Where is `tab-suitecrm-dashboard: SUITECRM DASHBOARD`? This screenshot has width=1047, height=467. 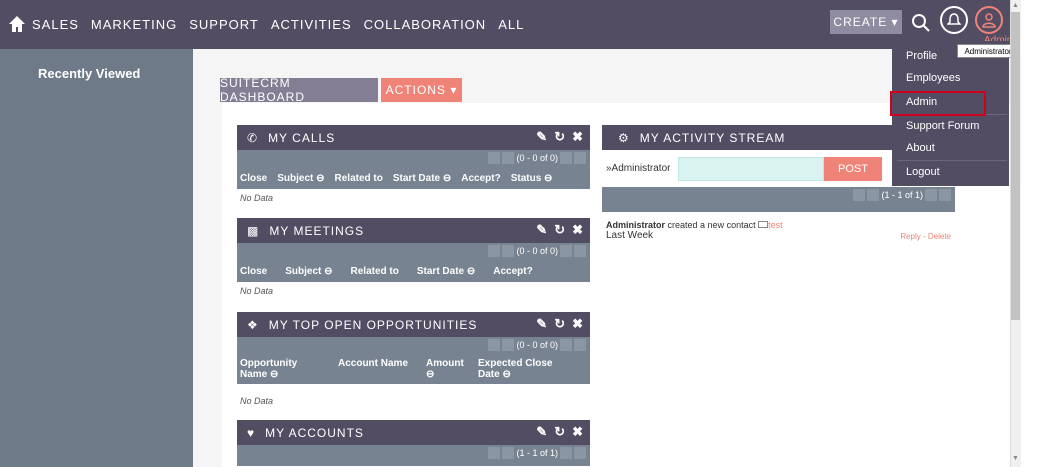
tab-suitecrm-dashboard: SUITECRM DASHBOARD is located at coordinates (299, 90).